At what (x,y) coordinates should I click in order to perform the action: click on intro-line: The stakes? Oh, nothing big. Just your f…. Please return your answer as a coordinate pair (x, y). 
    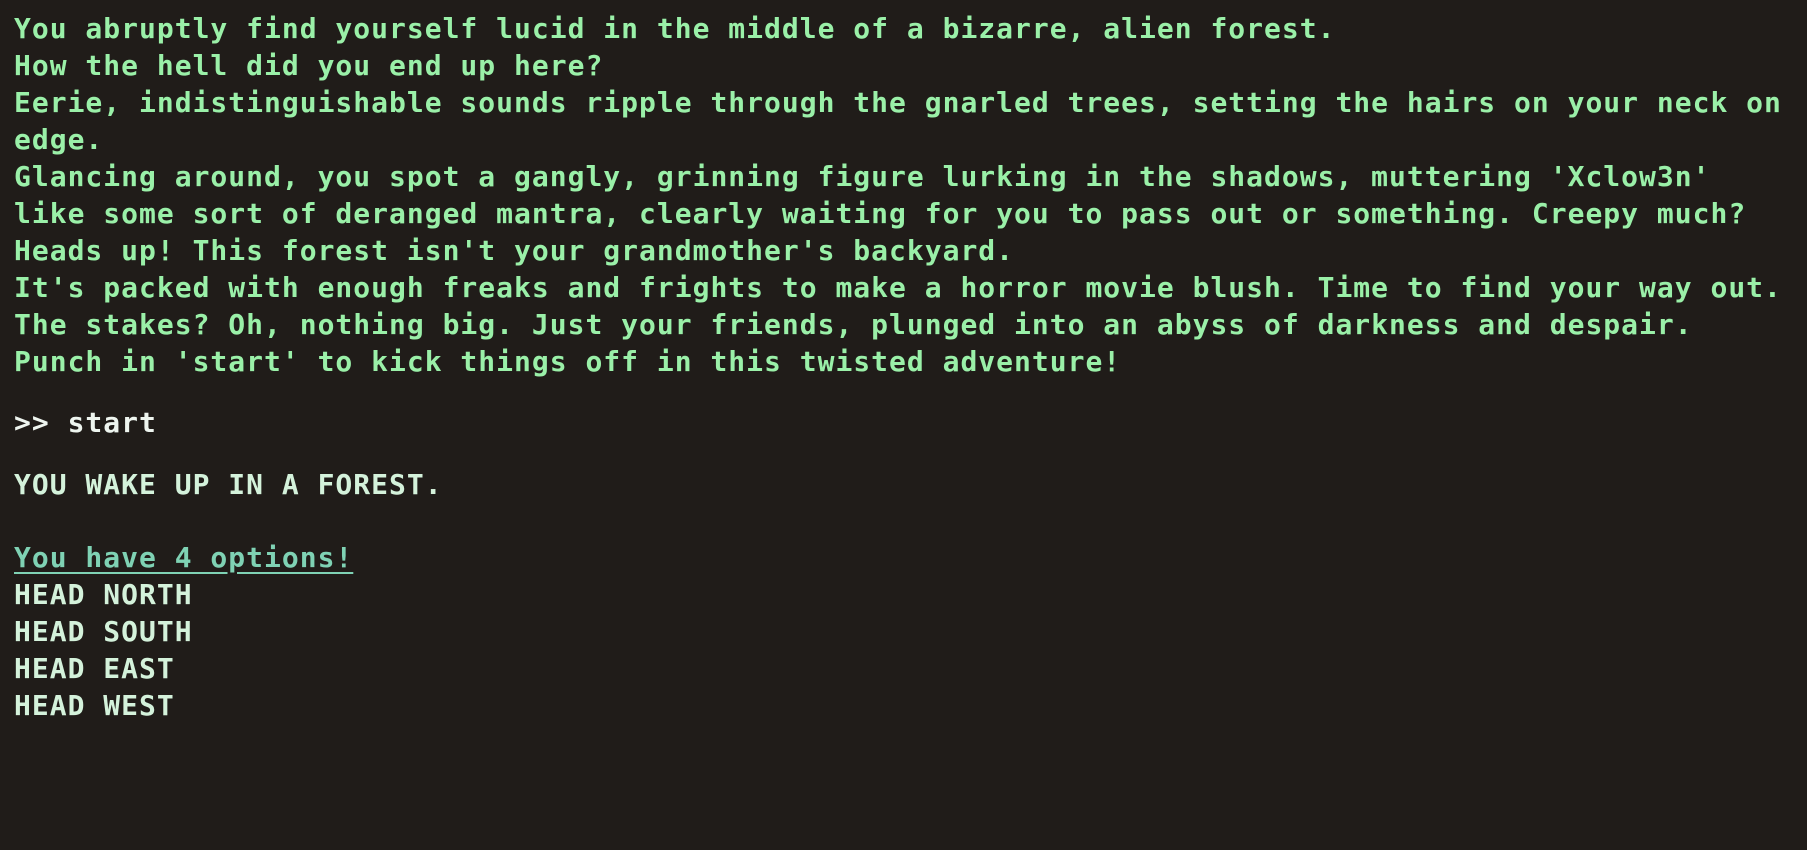
    Looking at the image, I should click on (853, 324).